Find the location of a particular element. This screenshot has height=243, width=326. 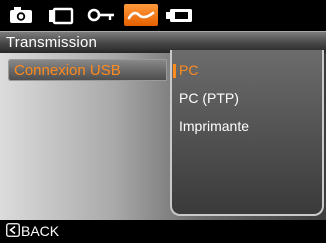

tab-camera is located at coordinates (21, 15).